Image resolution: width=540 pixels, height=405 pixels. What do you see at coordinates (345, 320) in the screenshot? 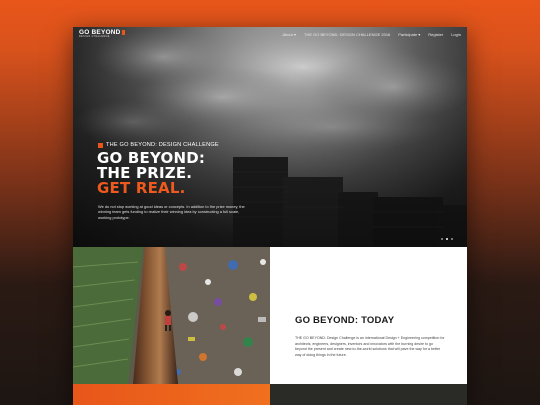
I see `today-title: GO BEYOND: TODAY` at bounding box center [345, 320].